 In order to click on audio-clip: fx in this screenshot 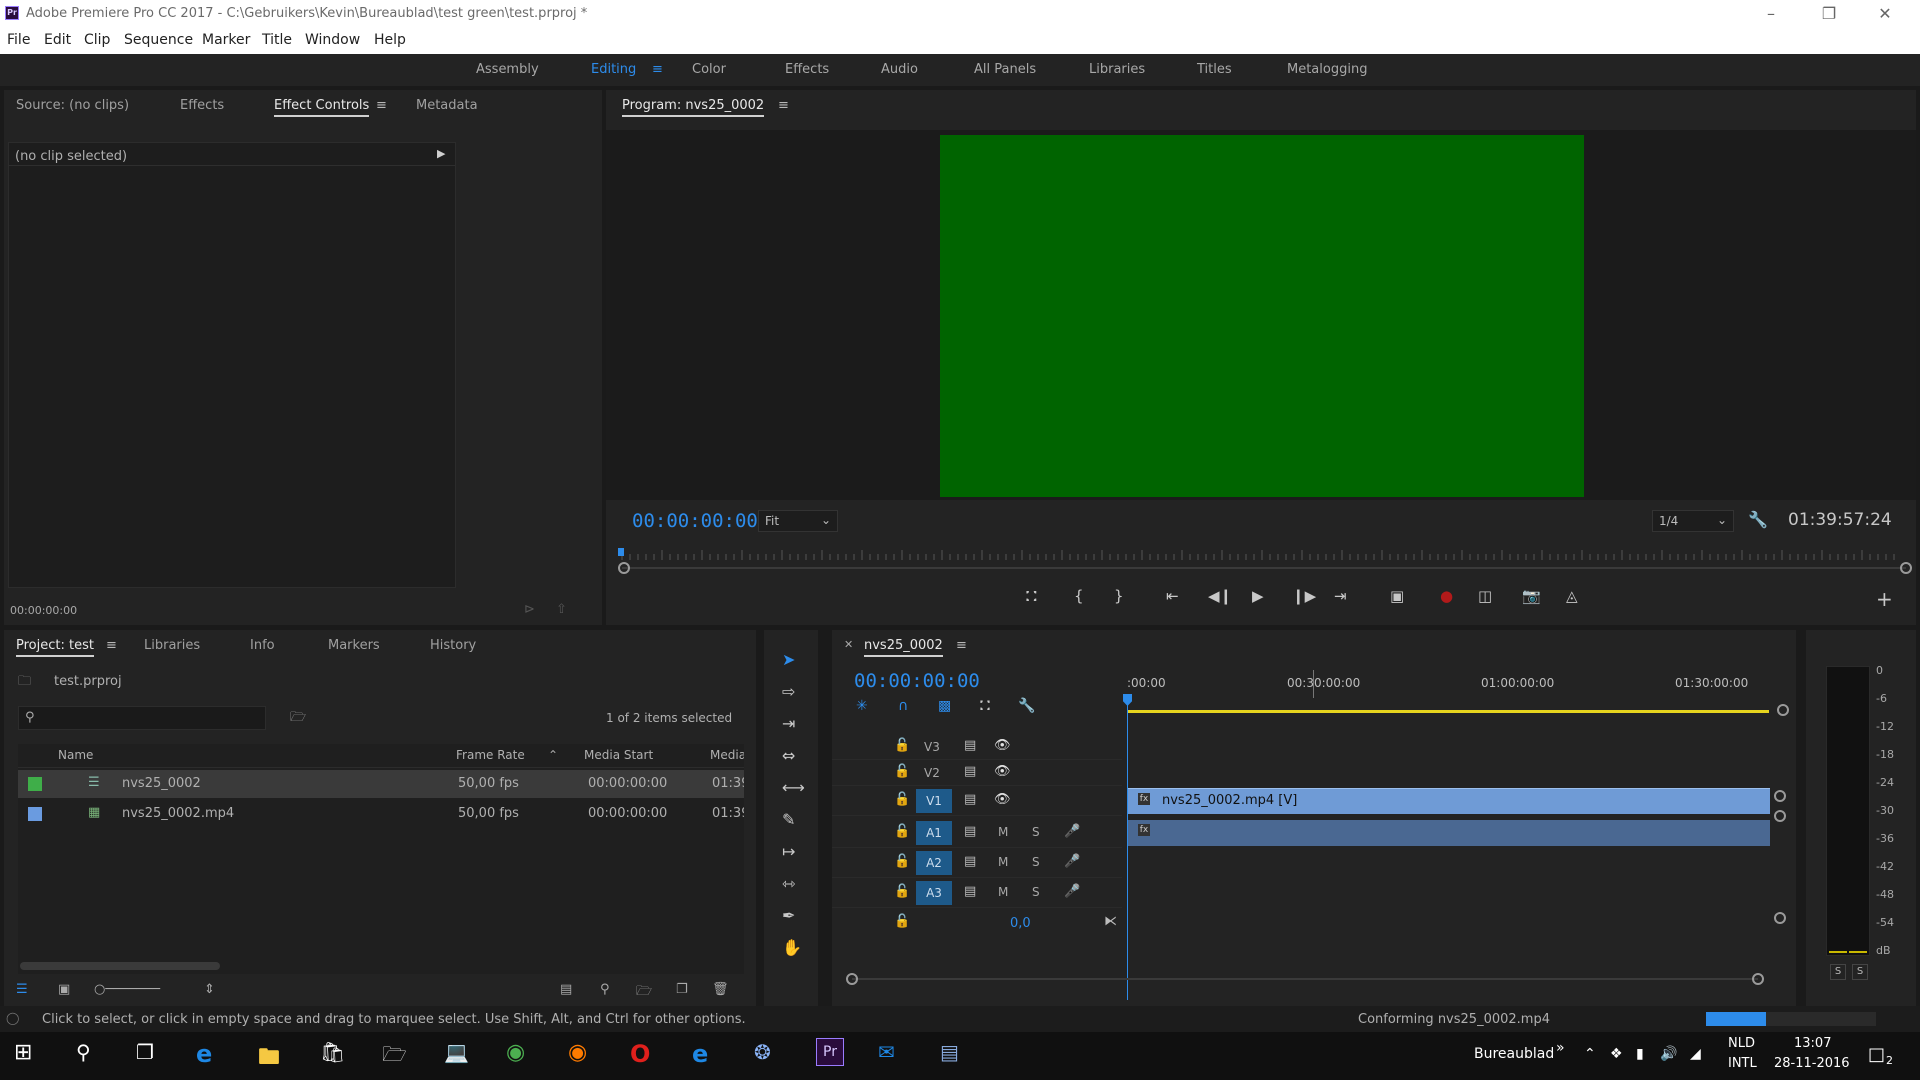, I will do `click(1449, 833)`.